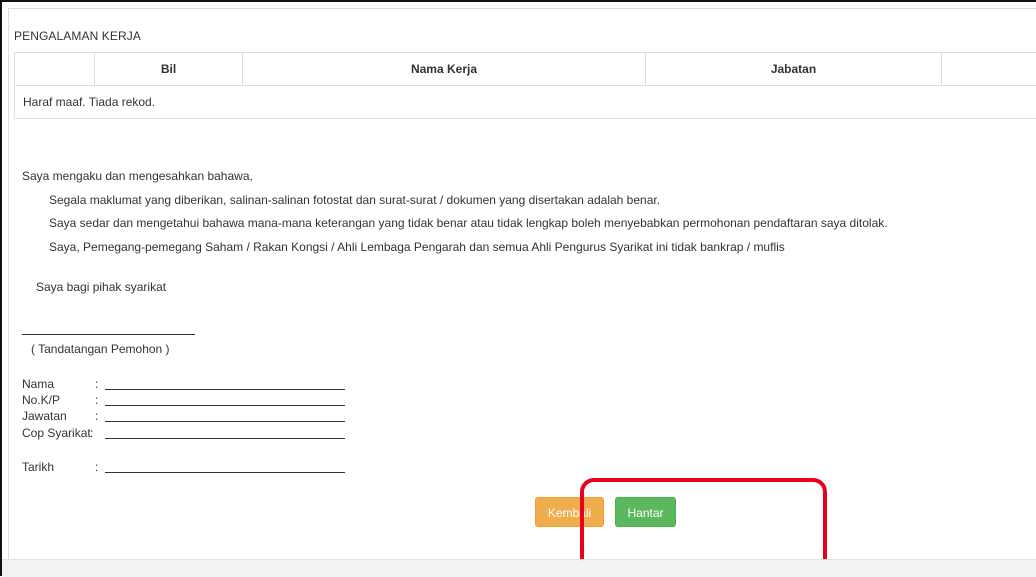  Describe the element at coordinates (225, 438) in the screenshot. I see `field-blank-cop-syarikat` at that location.